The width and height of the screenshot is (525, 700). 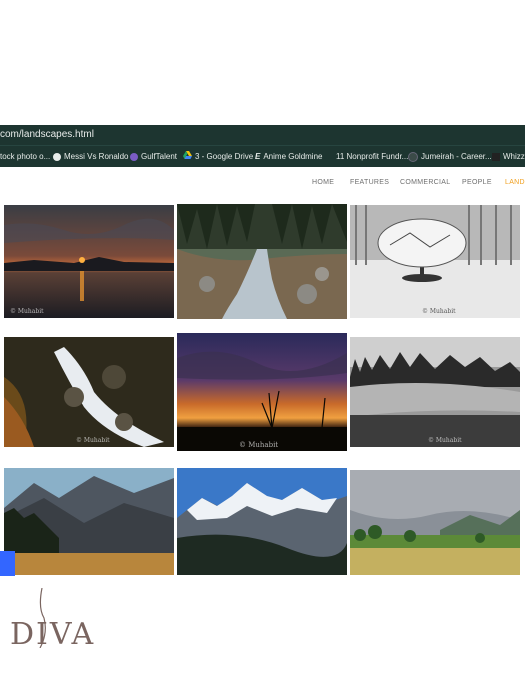 I want to click on bookmark-gulftalent: GulfTalent, so click(x=153, y=156).